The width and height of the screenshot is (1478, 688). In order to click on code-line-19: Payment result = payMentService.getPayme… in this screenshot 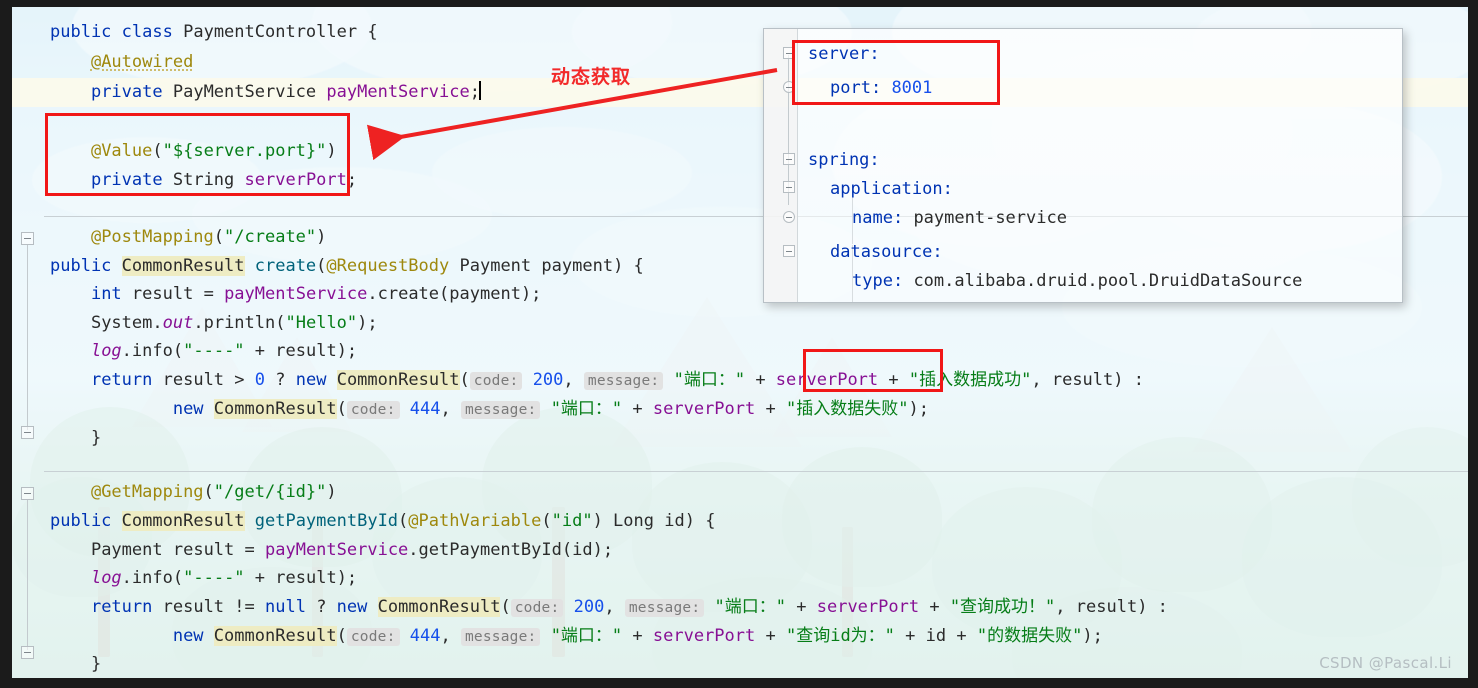, I will do `click(331, 550)`.